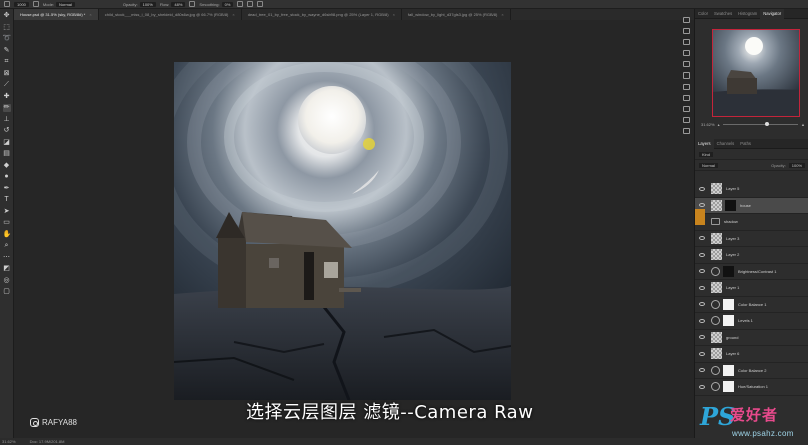  Describe the element at coordinates (686, 119) in the screenshot. I see `actions-panel-icon` at that location.